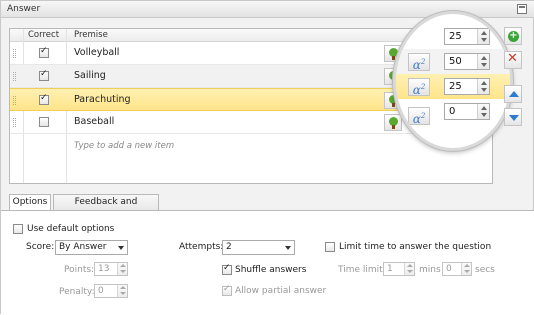 The width and height of the screenshot is (534, 315). I want to click on delete-button: ✕, so click(513, 60).